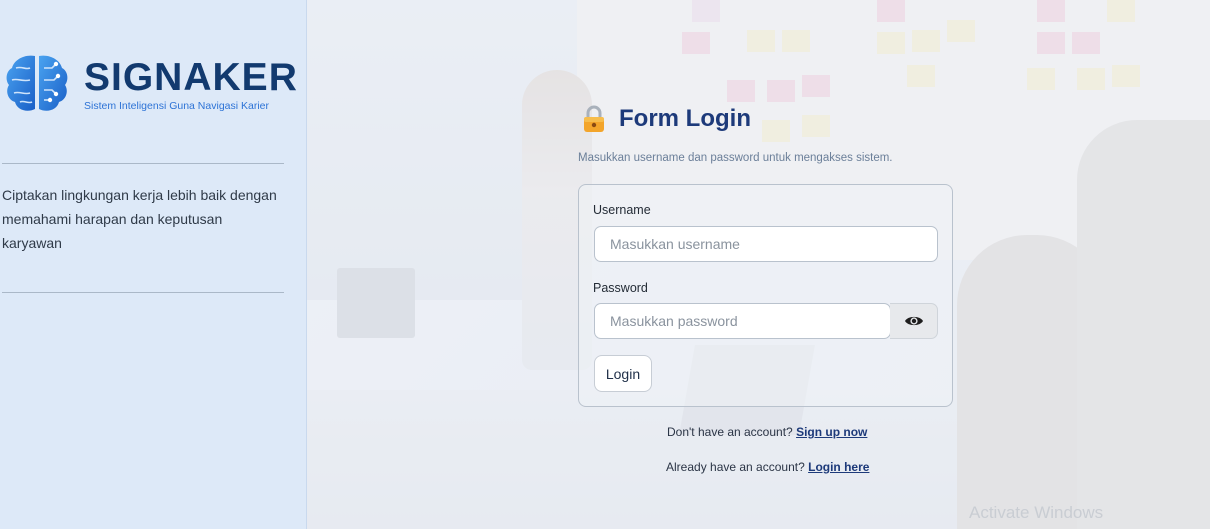  I want to click on brain-logo-icon, so click(37, 83).